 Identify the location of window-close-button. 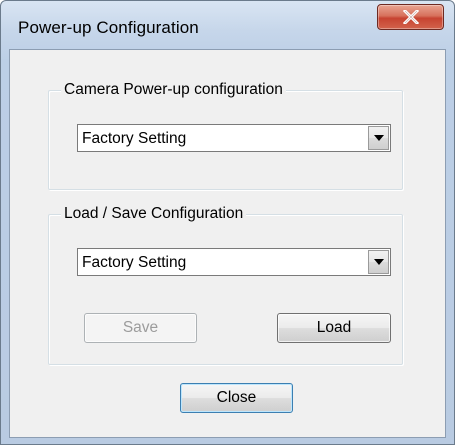
(410, 17).